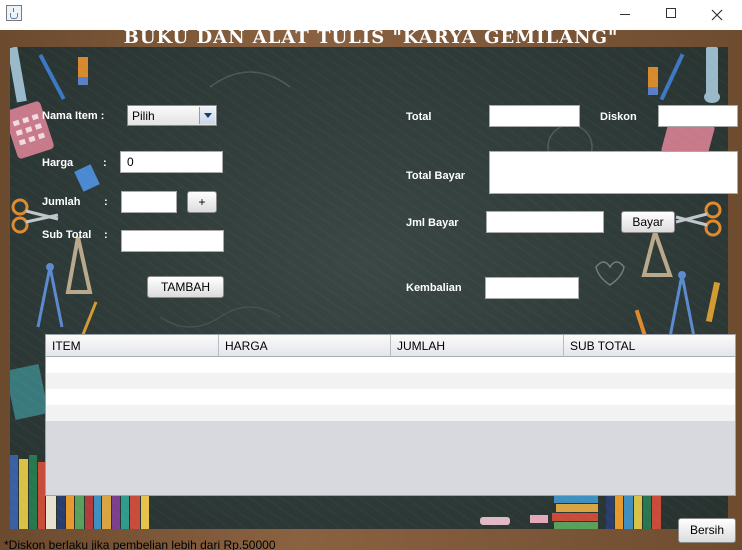  Describe the element at coordinates (132, 346) in the screenshot. I see `column-header-item: ITEM` at that location.